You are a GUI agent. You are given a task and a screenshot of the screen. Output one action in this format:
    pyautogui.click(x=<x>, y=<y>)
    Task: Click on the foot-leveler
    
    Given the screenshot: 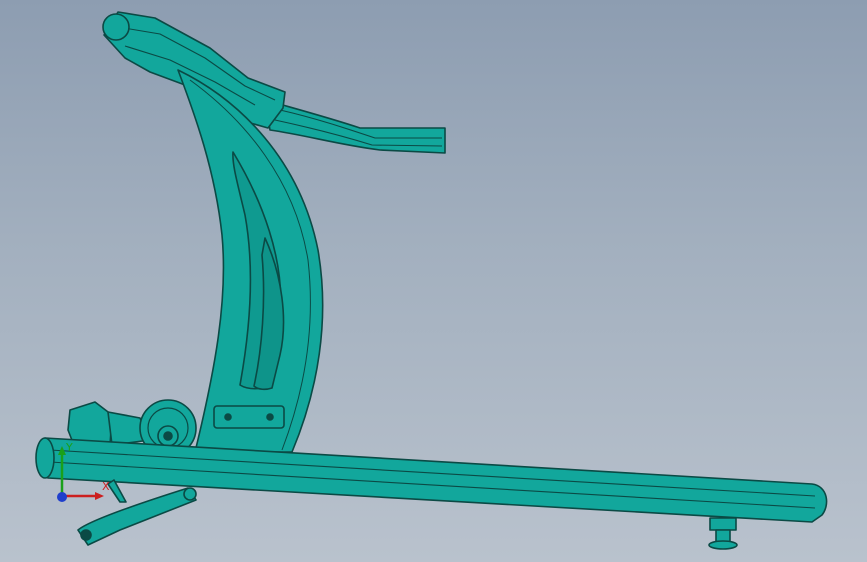 What is the action you would take?
    pyautogui.click(x=723, y=524)
    